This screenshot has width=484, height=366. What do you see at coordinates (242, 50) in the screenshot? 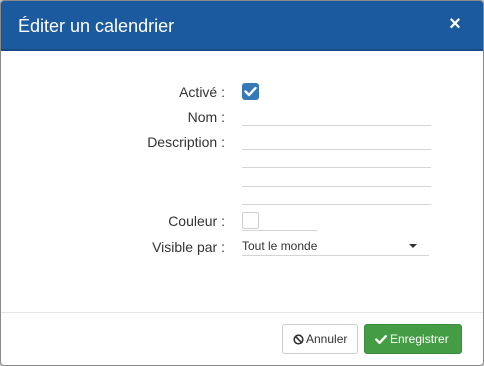
I see `header-divider` at bounding box center [242, 50].